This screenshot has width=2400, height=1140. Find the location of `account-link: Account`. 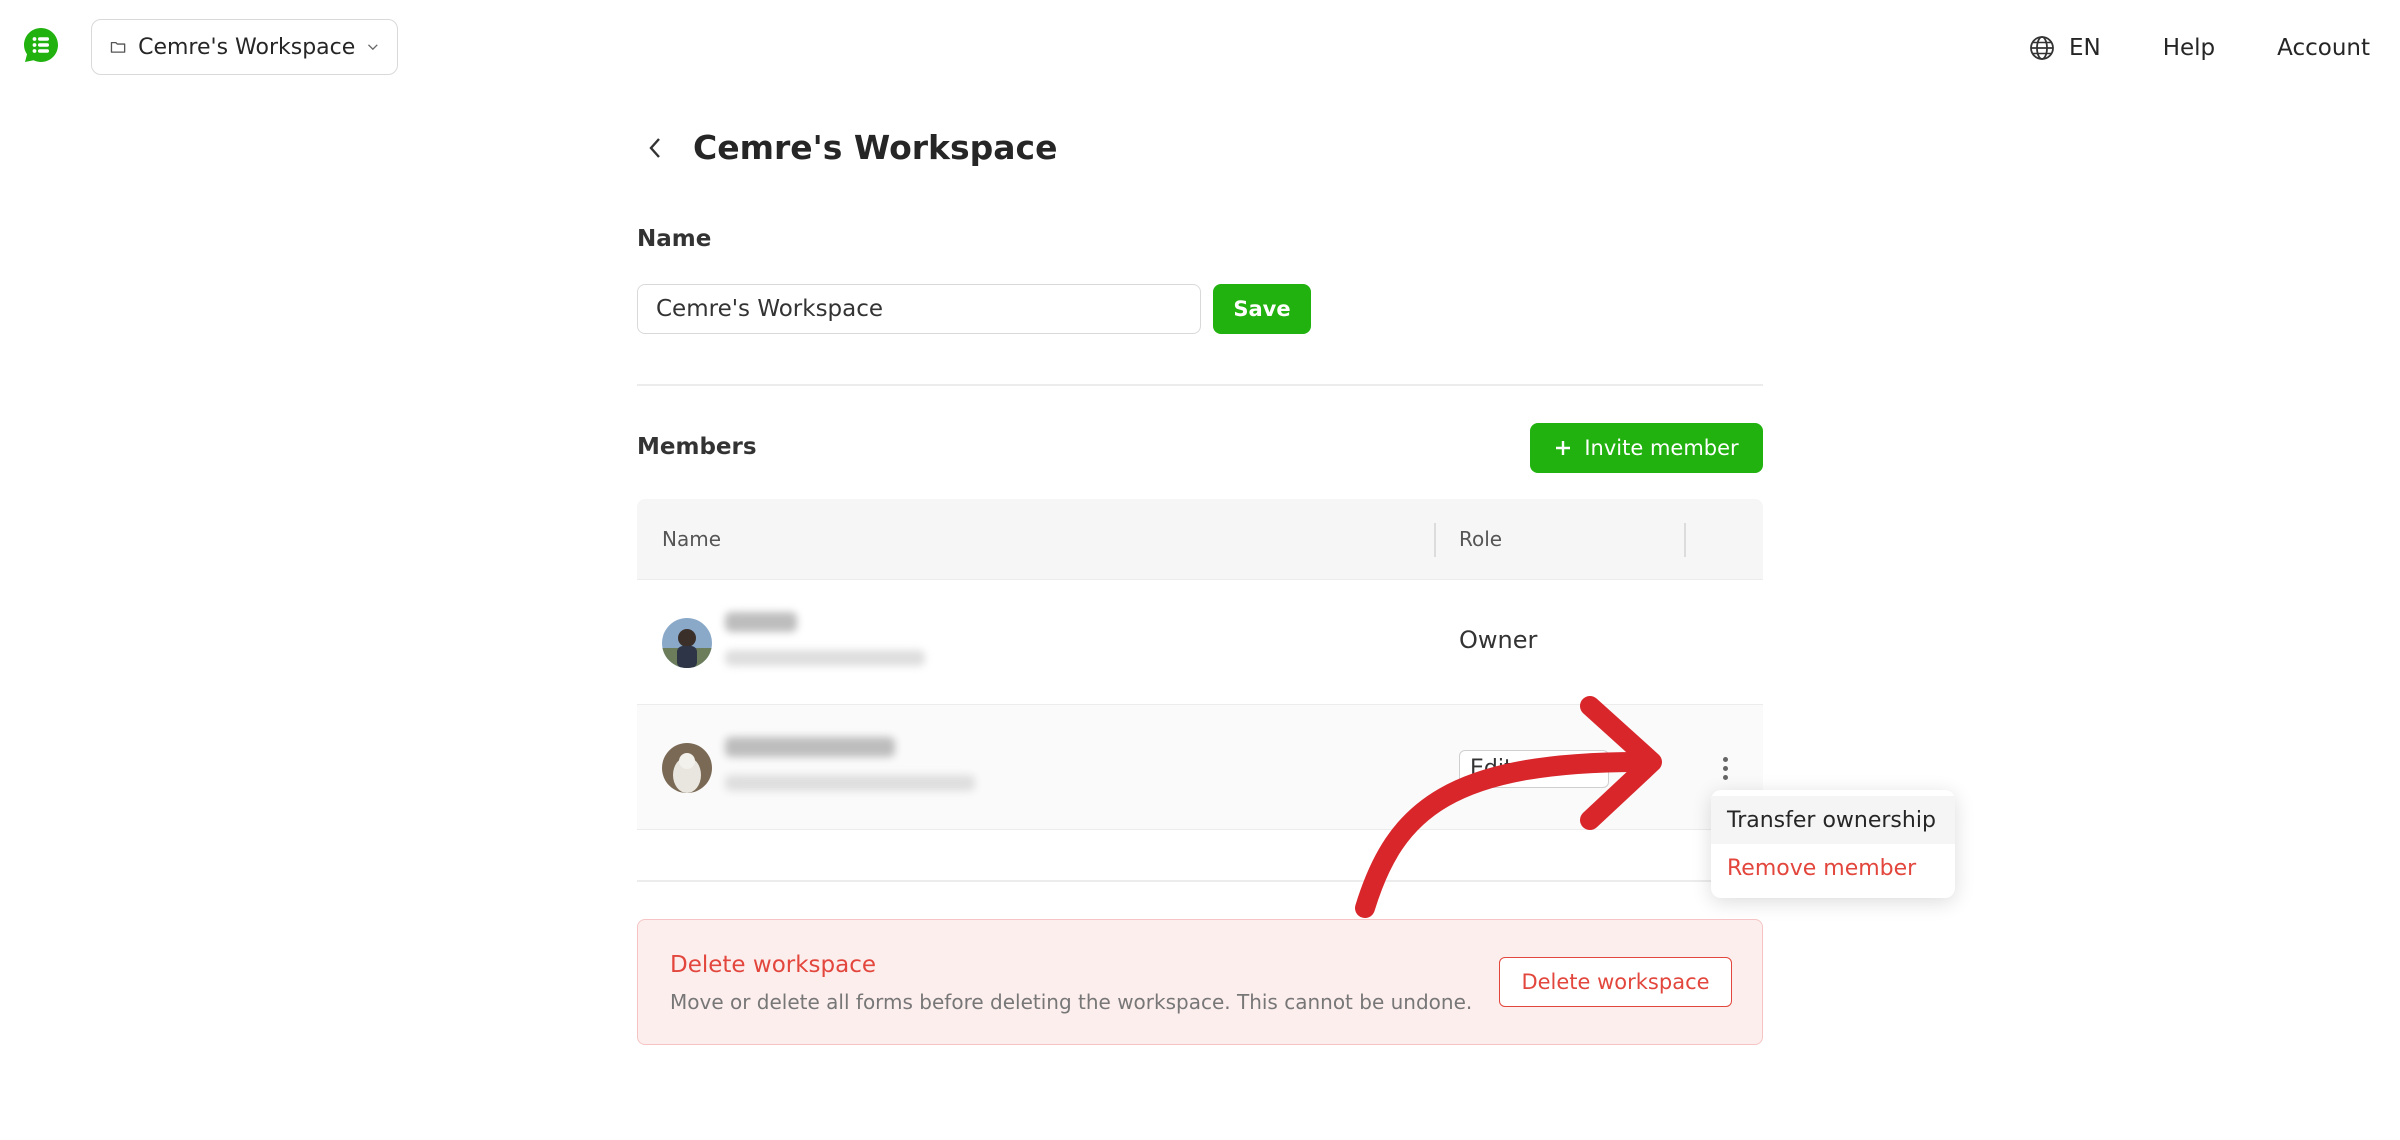

account-link: Account is located at coordinates (2323, 48).